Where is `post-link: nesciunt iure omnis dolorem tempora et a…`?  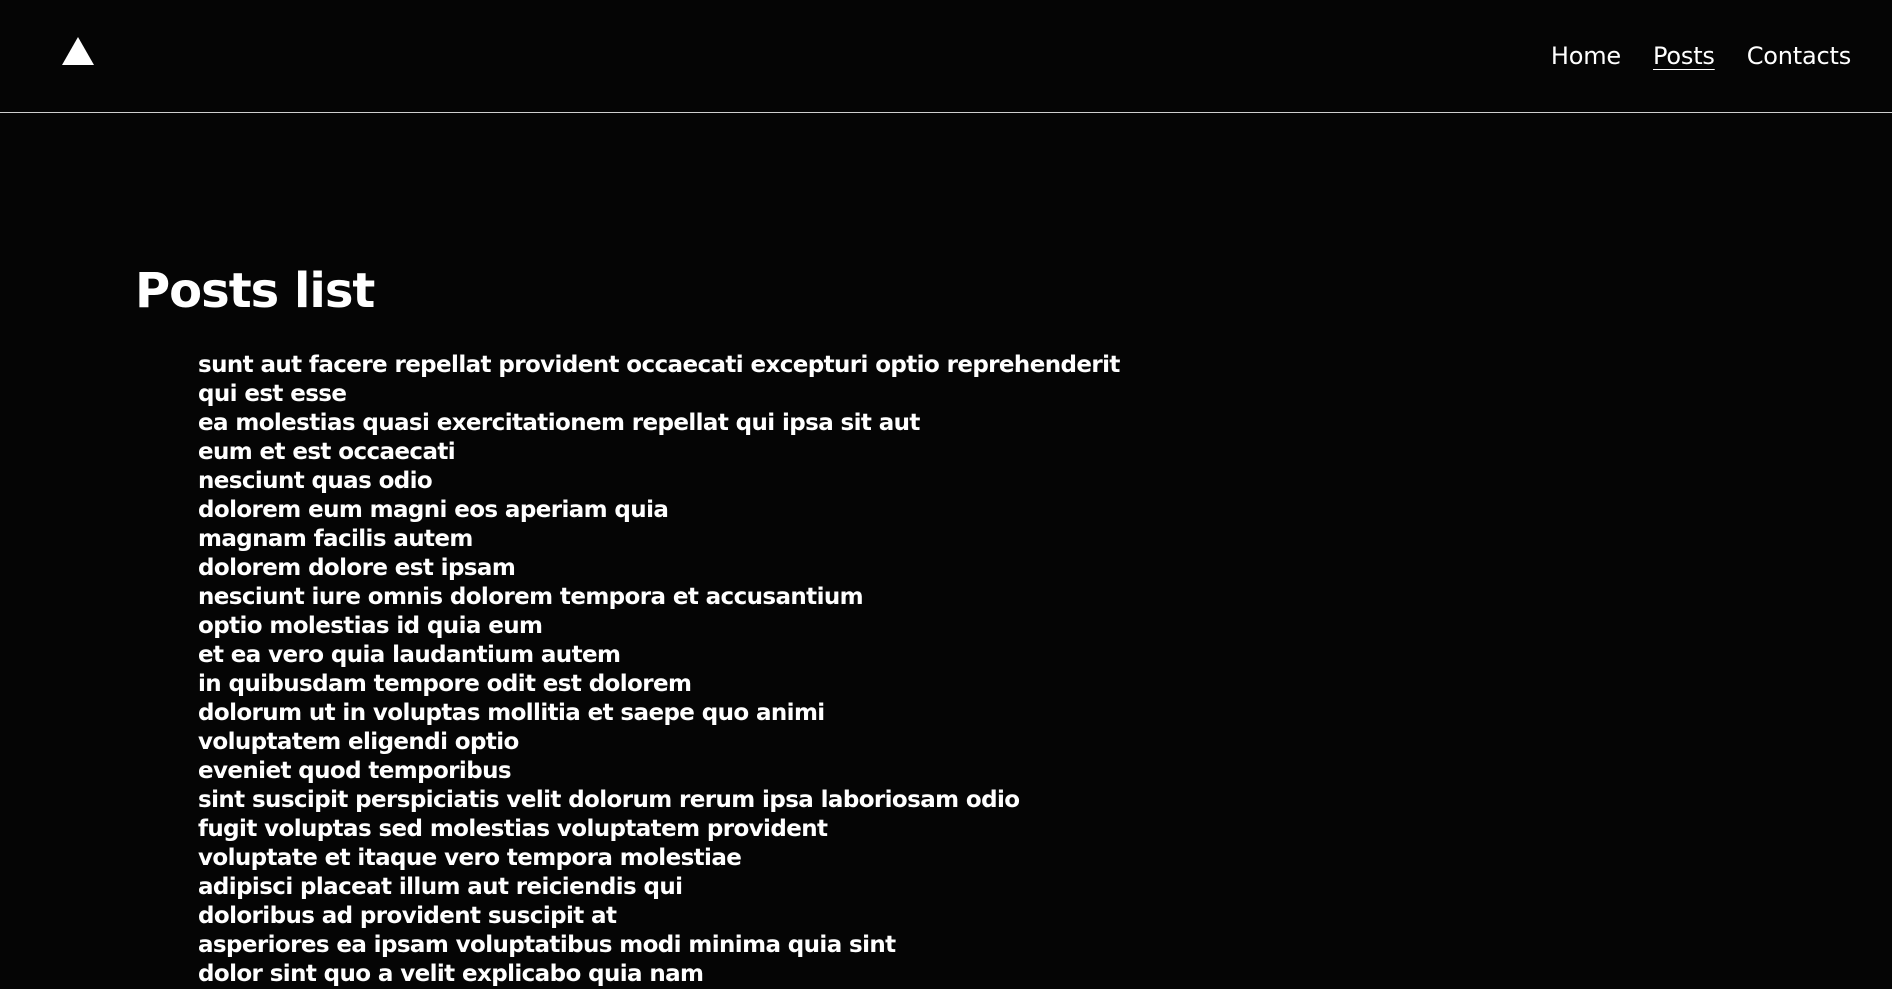 post-link: nesciunt iure omnis dolorem tempora et a… is located at coordinates (531, 597).